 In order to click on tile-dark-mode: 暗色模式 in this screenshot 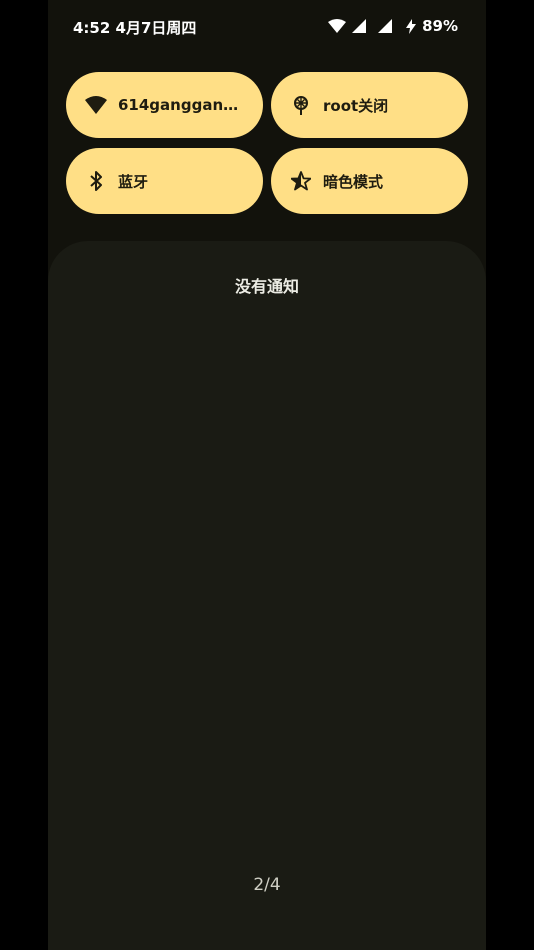, I will do `click(369, 181)`.